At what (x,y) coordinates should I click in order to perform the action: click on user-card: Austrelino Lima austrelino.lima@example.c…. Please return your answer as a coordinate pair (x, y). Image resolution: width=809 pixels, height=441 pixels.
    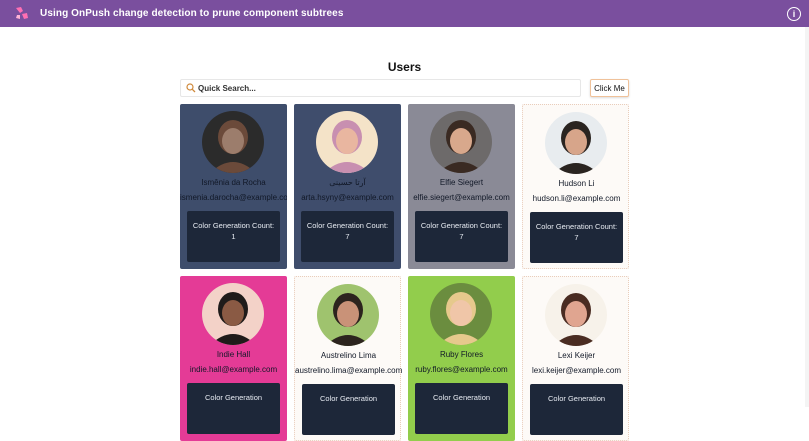
    Looking at the image, I should click on (348, 358).